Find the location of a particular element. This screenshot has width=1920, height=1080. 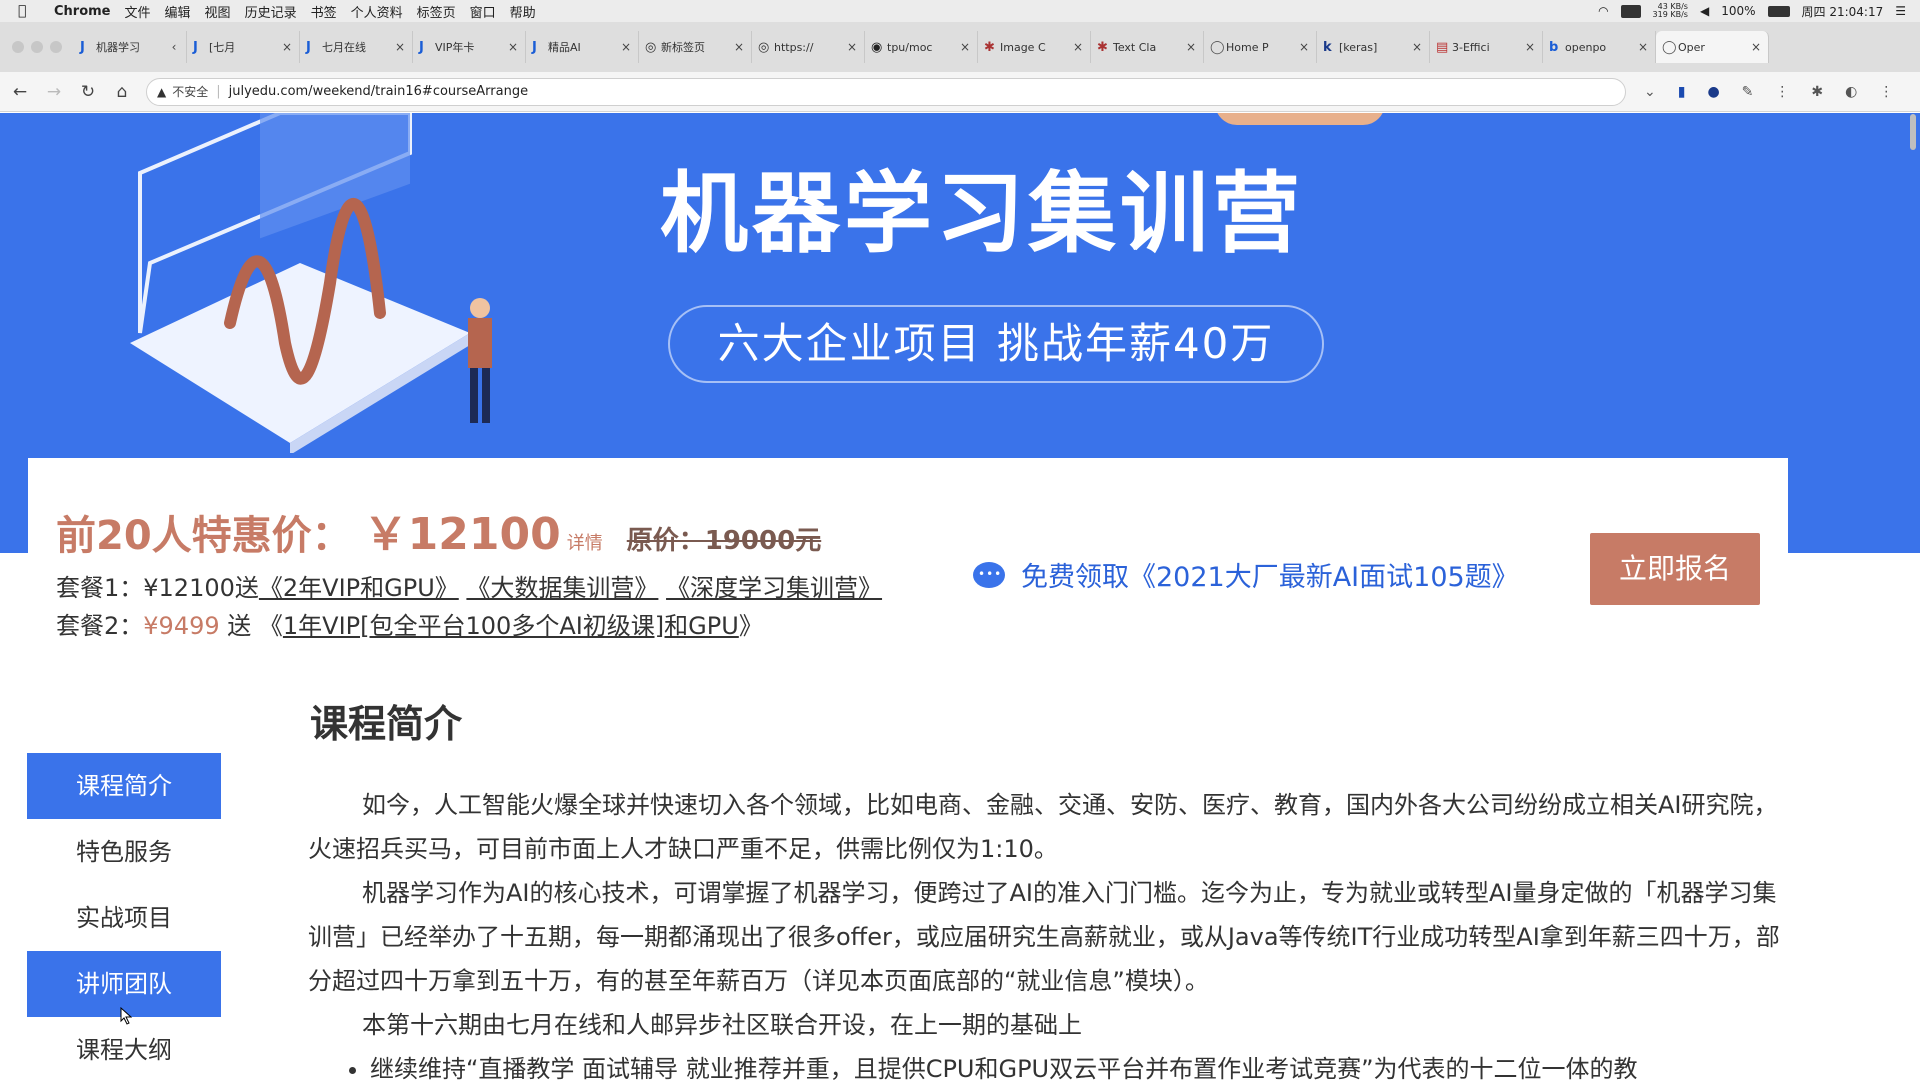

back-arrow-icon: ← is located at coordinates (20, 92).